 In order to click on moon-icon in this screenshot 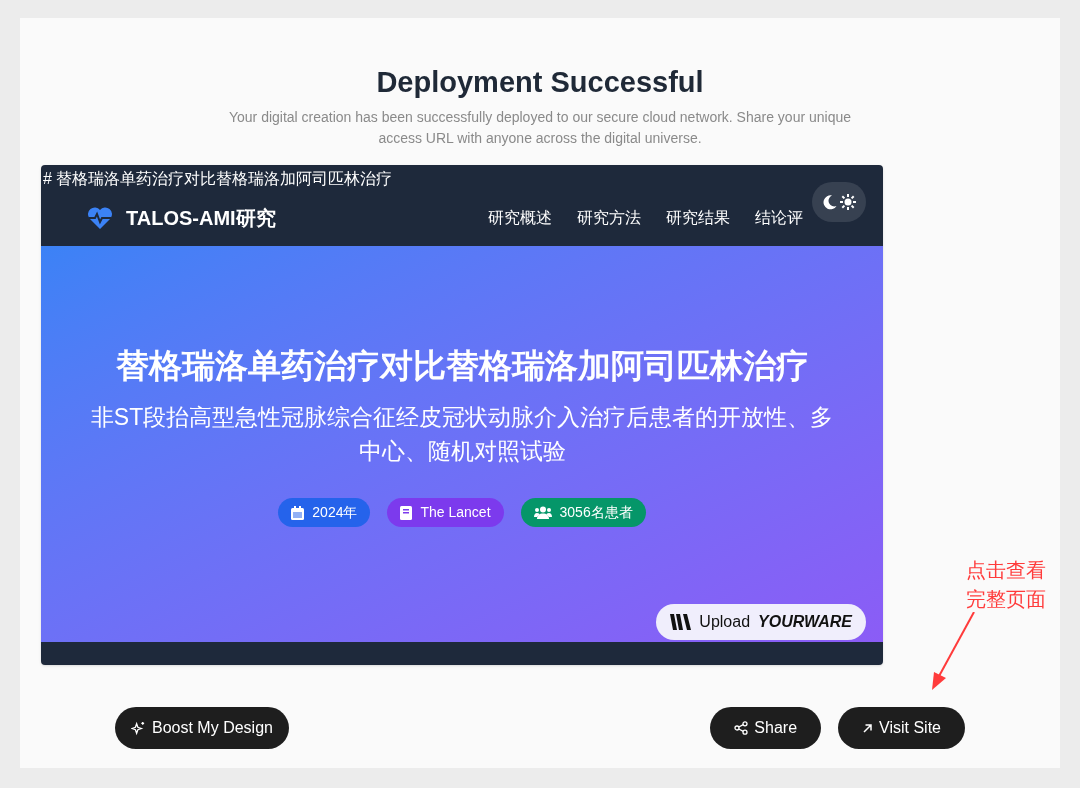, I will do `click(829, 202)`.